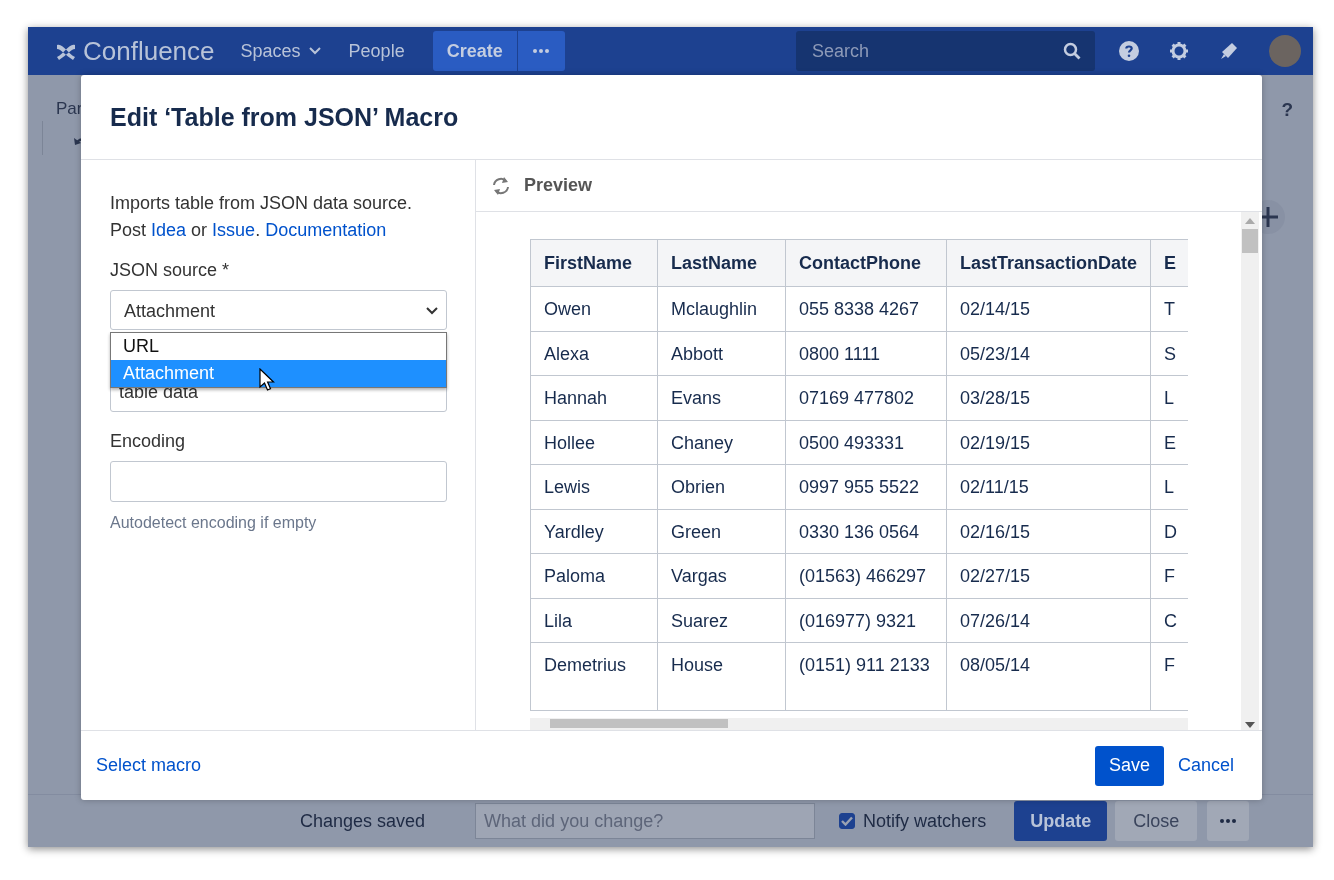 The image size is (1334, 880). Describe the element at coordinates (1287, 110) in the screenshot. I see `help-link: ?` at that location.